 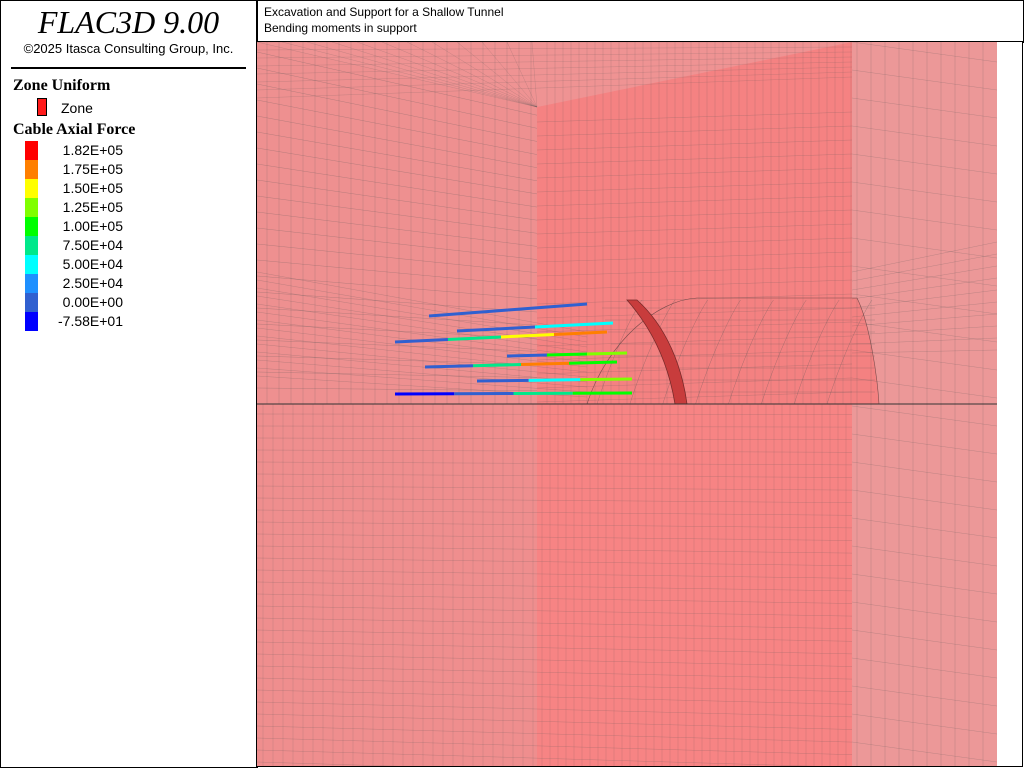 What do you see at coordinates (128, 68) in the screenshot?
I see `title-divider` at bounding box center [128, 68].